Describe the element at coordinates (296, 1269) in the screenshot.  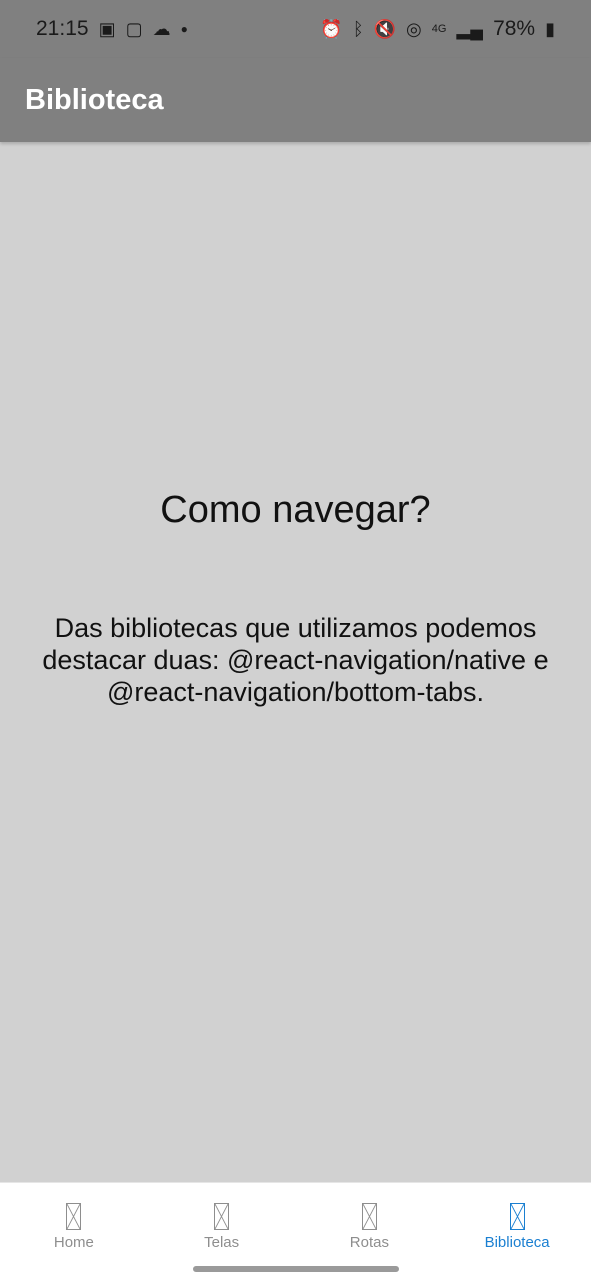
I see `home-indicator` at that location.